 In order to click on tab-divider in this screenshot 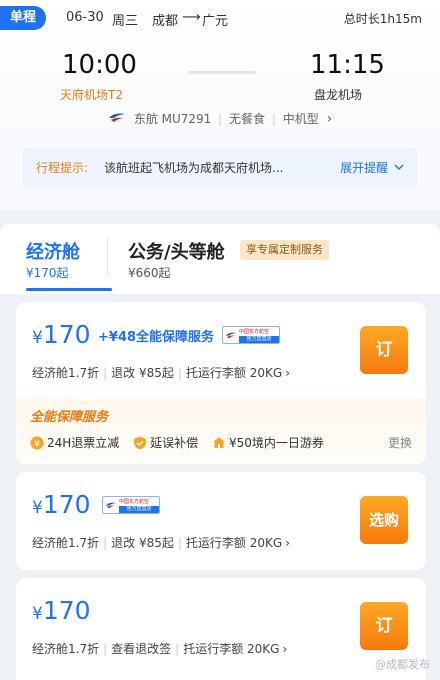, I will do `click(107, 257)`.